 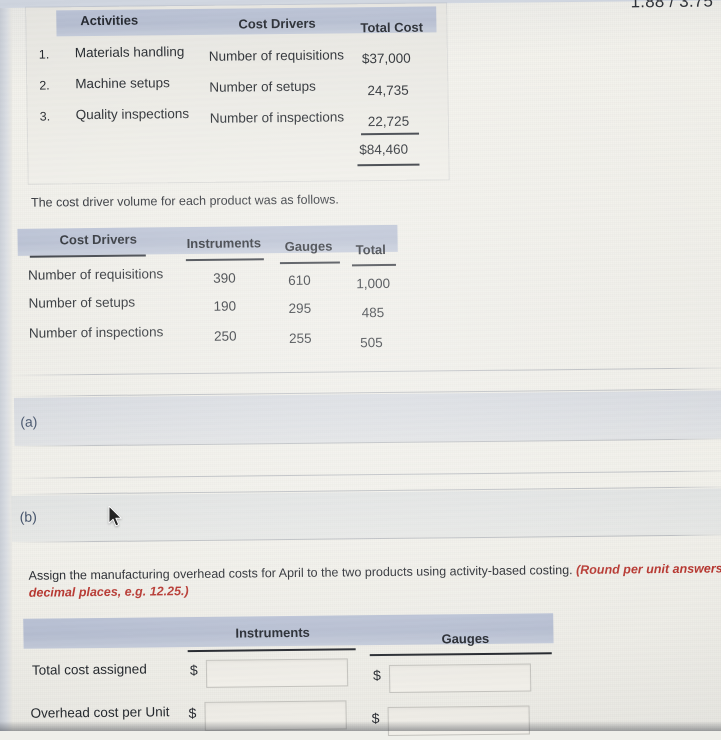 I want to click on volume-header-total: Total, so click(x=370, y=249).